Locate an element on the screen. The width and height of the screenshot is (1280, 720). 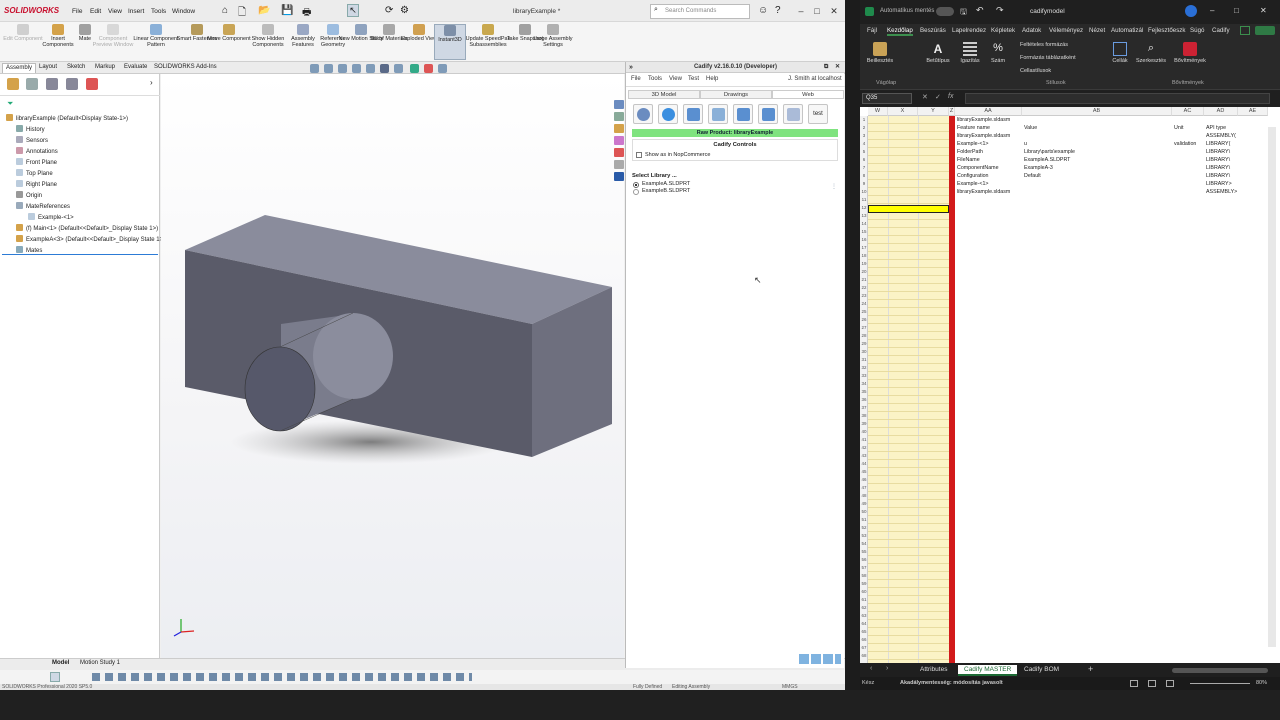
row-number: 30 is located at coordinates (864, 352).